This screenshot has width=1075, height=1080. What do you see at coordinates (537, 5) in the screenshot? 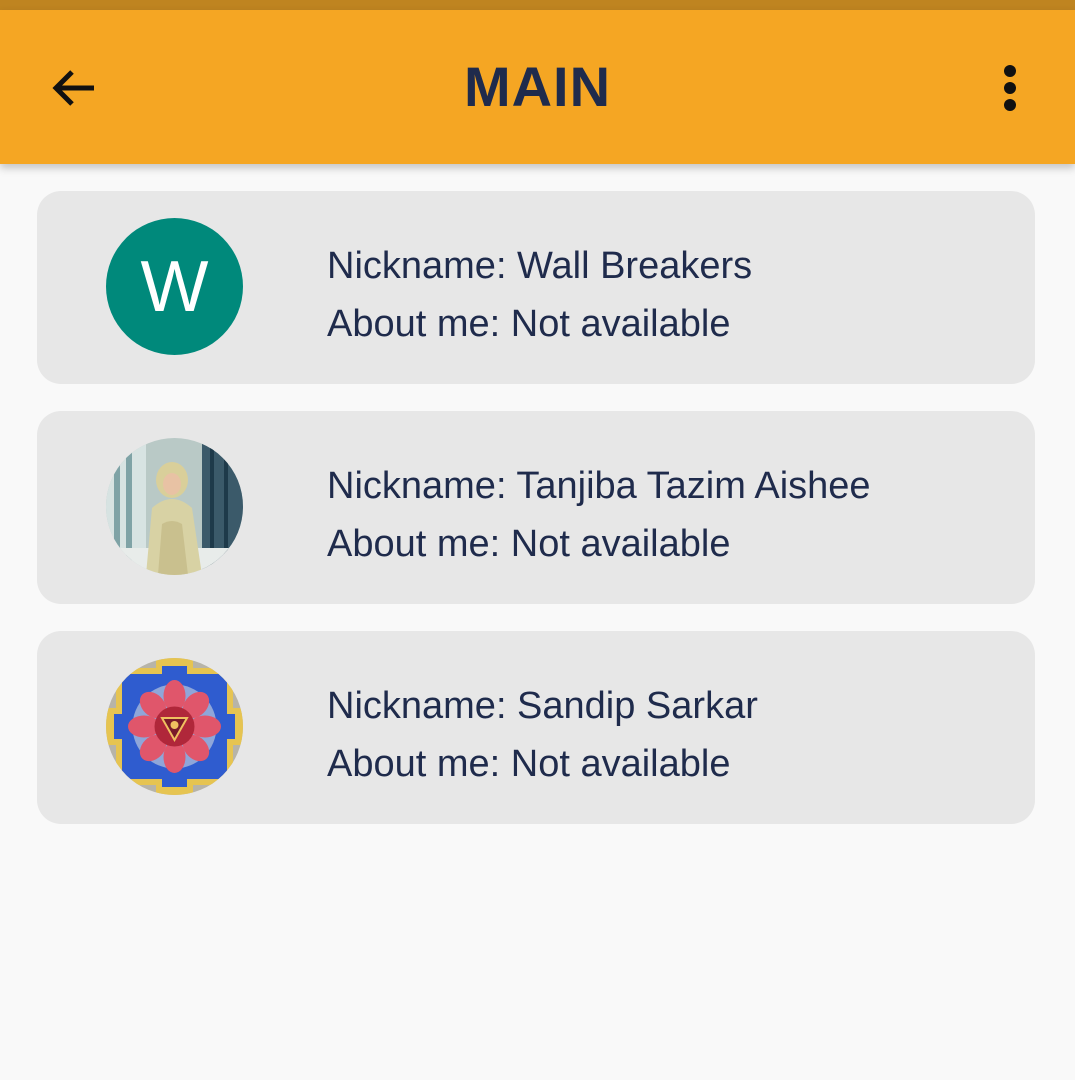
I see `status-strip` at bounding box center [537, 5].